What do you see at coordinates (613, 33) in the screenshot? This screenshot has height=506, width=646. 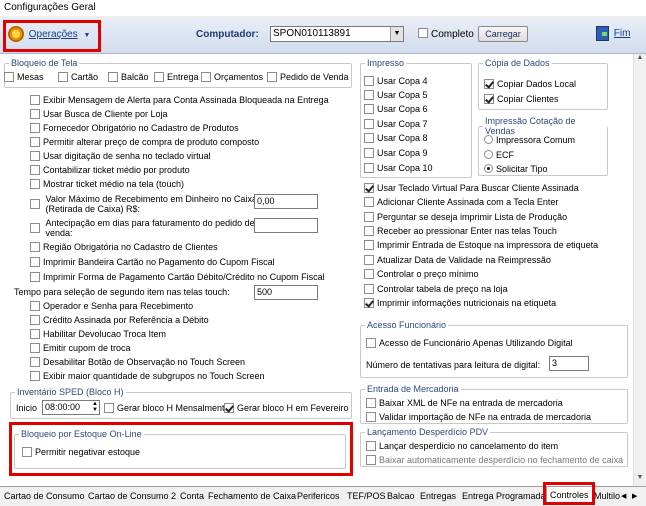 I see `fim-button: Fim` at bounding box center [613, 33].